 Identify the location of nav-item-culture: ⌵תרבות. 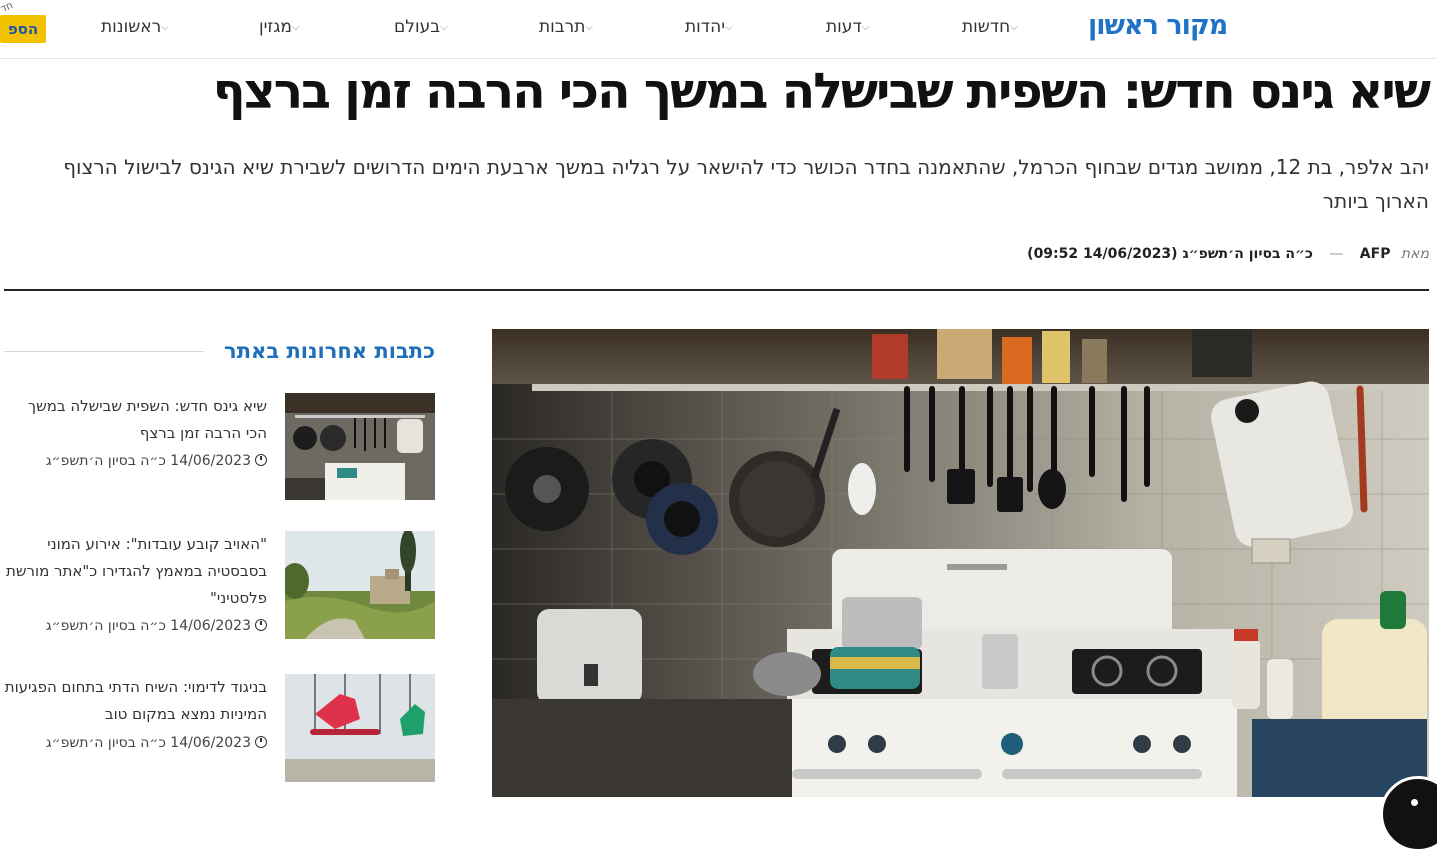
(570, 27).